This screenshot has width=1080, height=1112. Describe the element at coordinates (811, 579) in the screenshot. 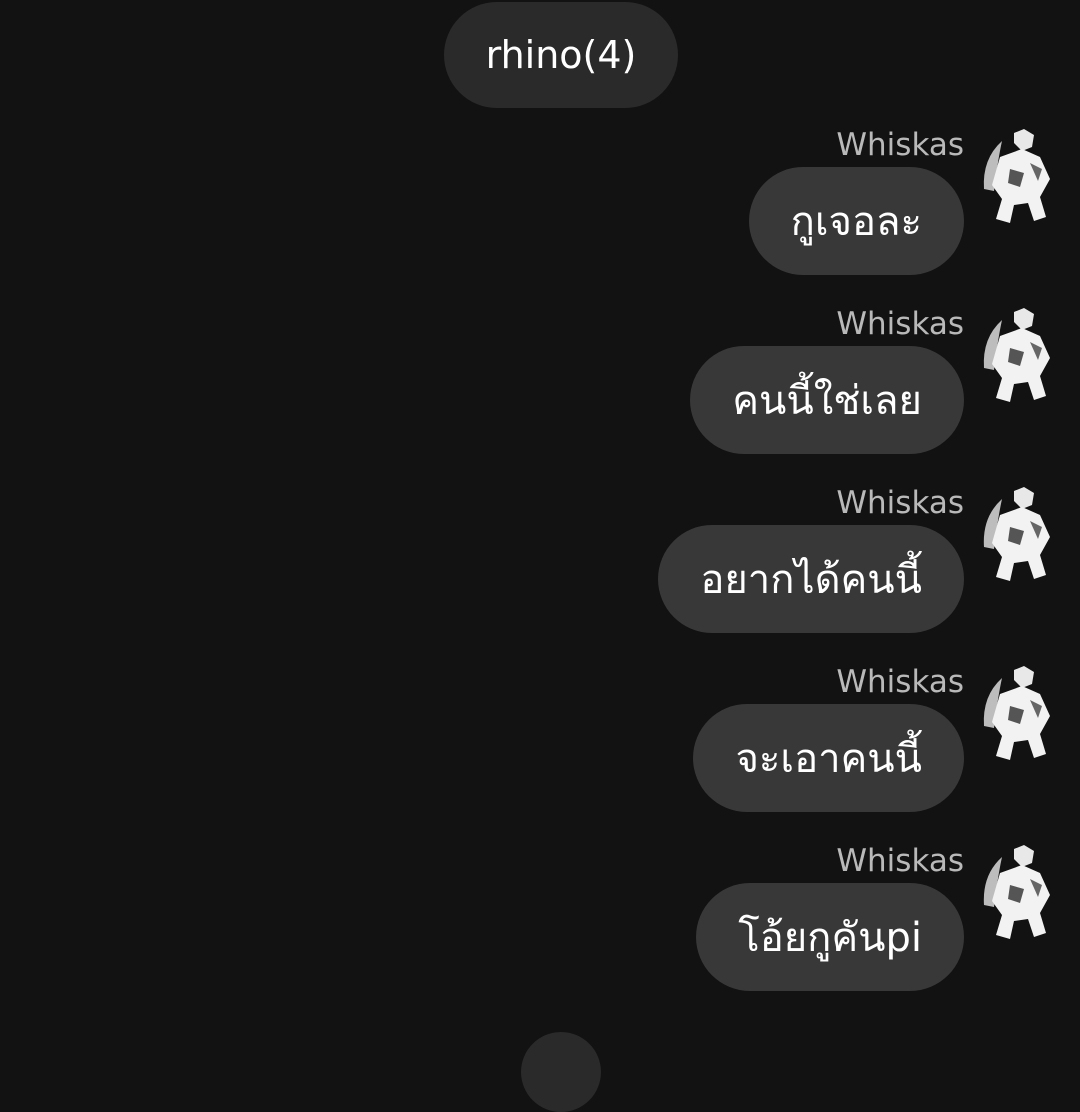

I see `message-bubble: อยากได้คนนี้` at that location.